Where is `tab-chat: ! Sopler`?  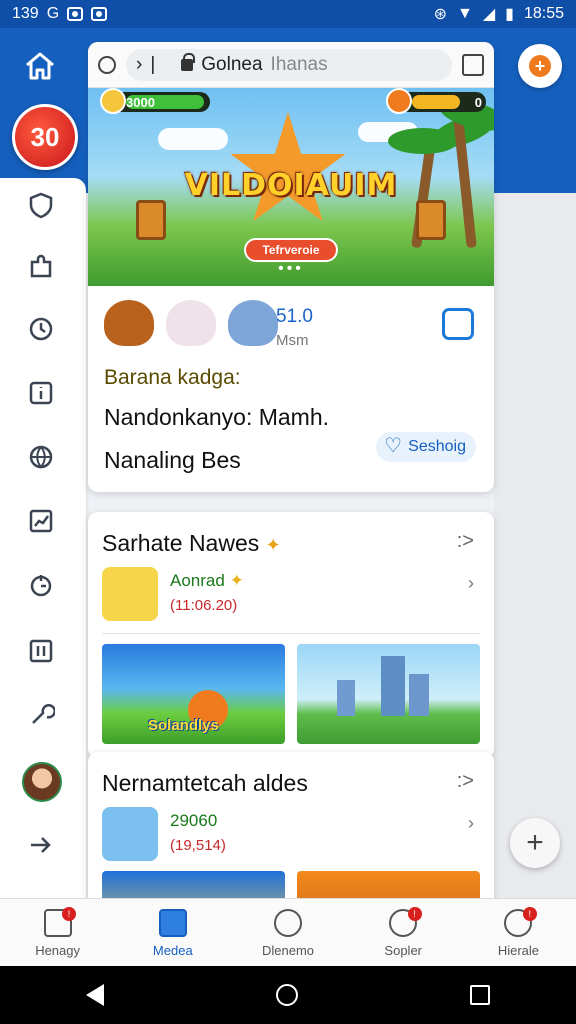 tab-chat: ! Sopler is located at coordinates (403, 932).